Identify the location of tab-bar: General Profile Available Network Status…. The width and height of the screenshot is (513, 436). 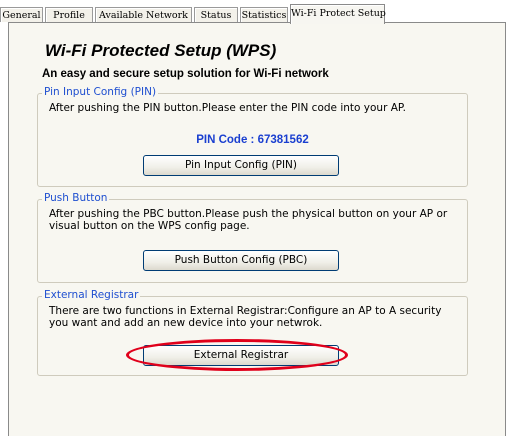
(256, 14).